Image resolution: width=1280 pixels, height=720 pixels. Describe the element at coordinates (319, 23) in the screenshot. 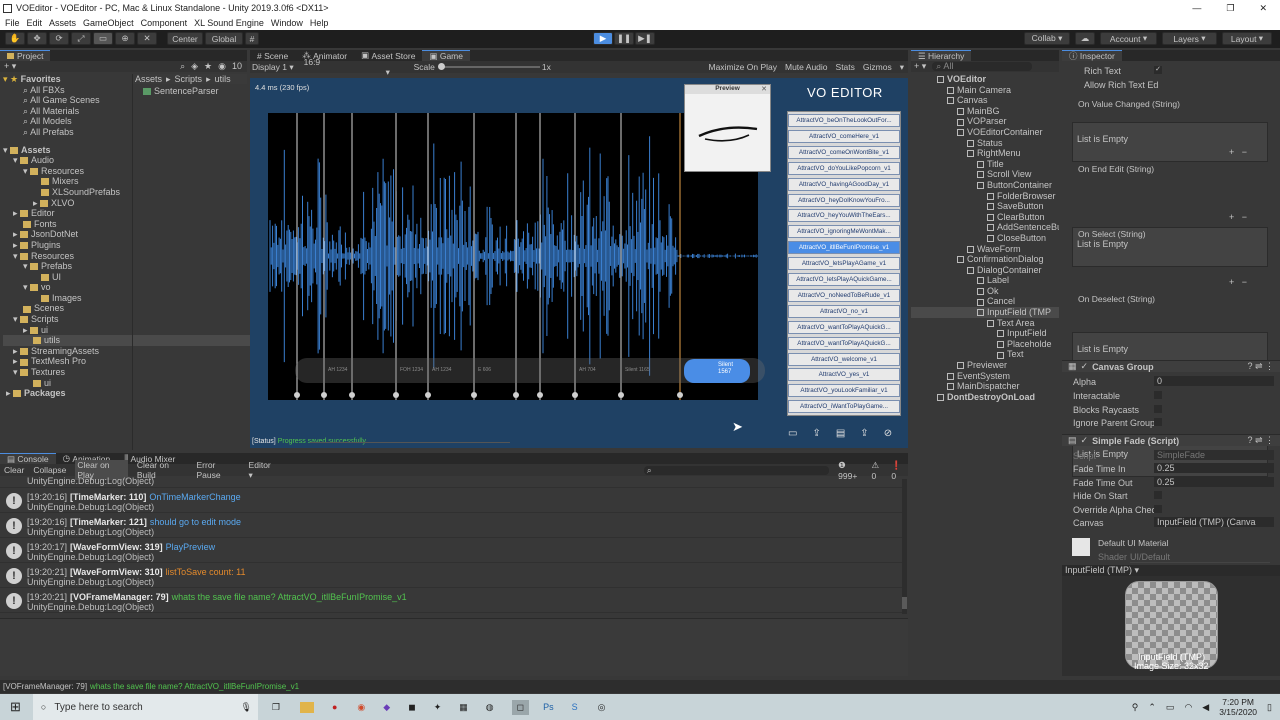

I see `menu-help: Help` at that location.